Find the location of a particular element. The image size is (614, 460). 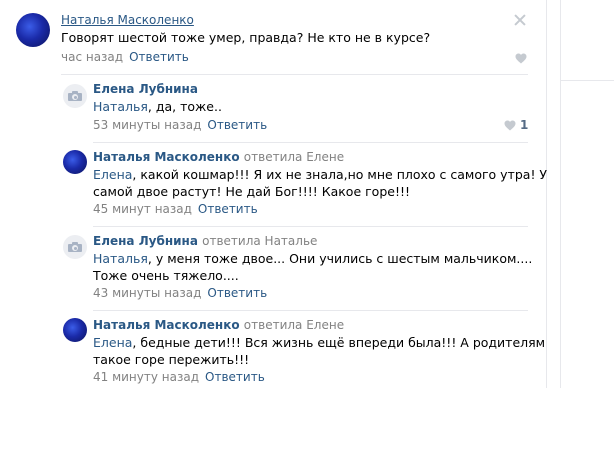

comment-time: 53 минуты назад is located at coordinates (147, 125).